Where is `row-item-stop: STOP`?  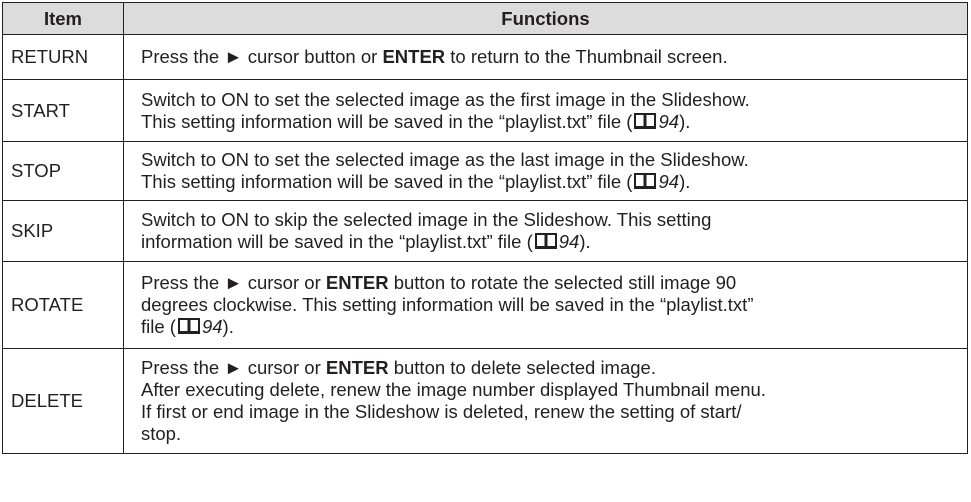
row-item-stop: STOP is located at coordinates (63, 171).